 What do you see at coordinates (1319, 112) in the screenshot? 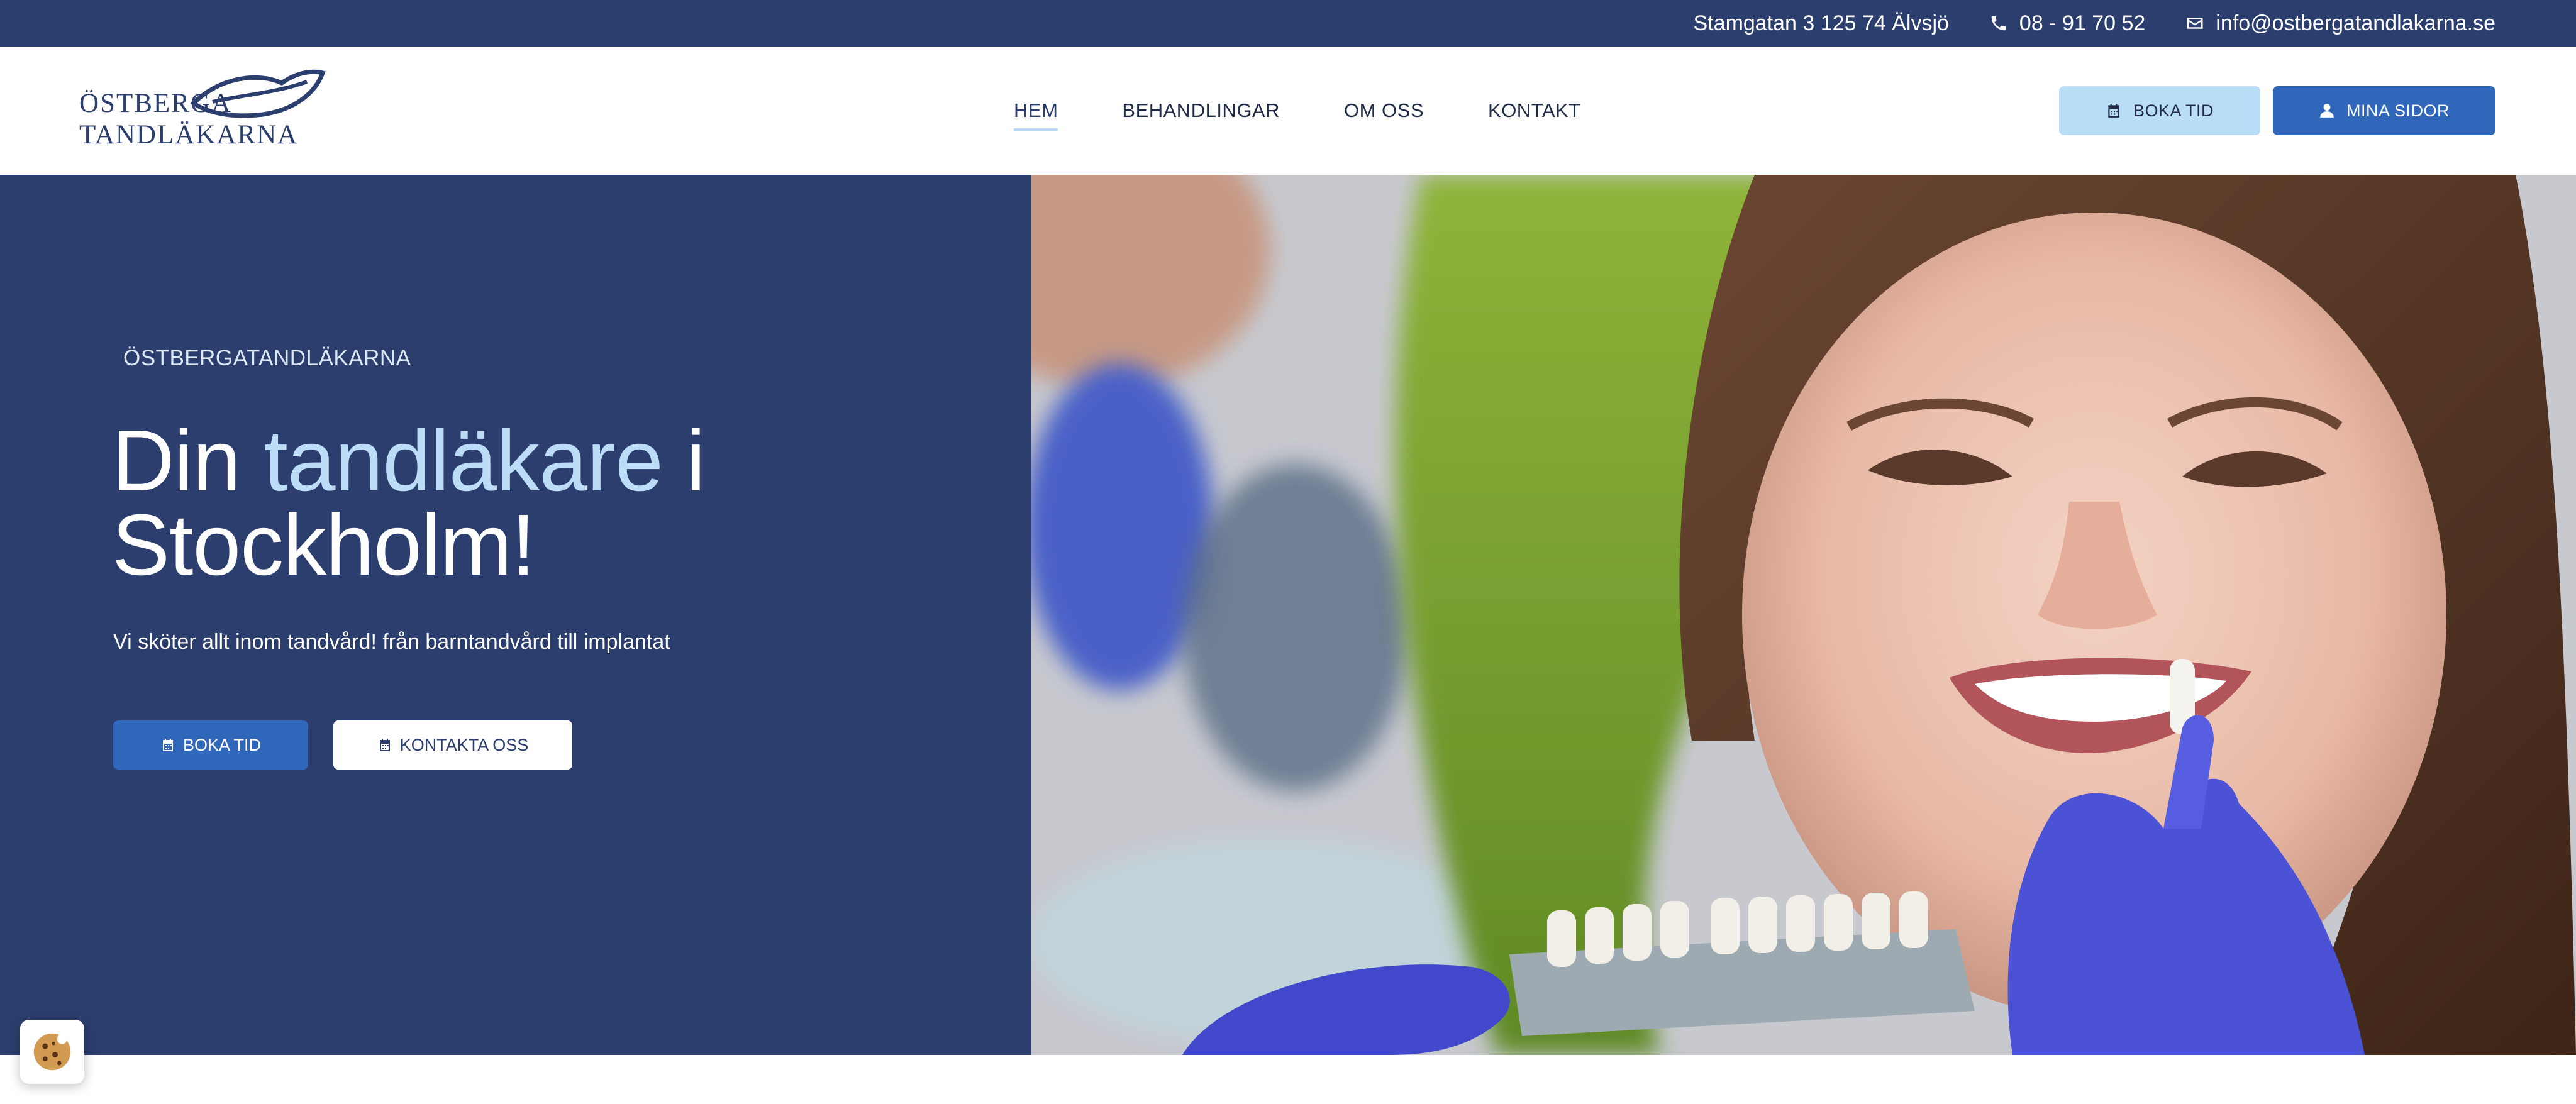
I see `main-nav: HEM BEHANDLINGAR OM OSS KONTAKT` at bounding box center [1319, 112].